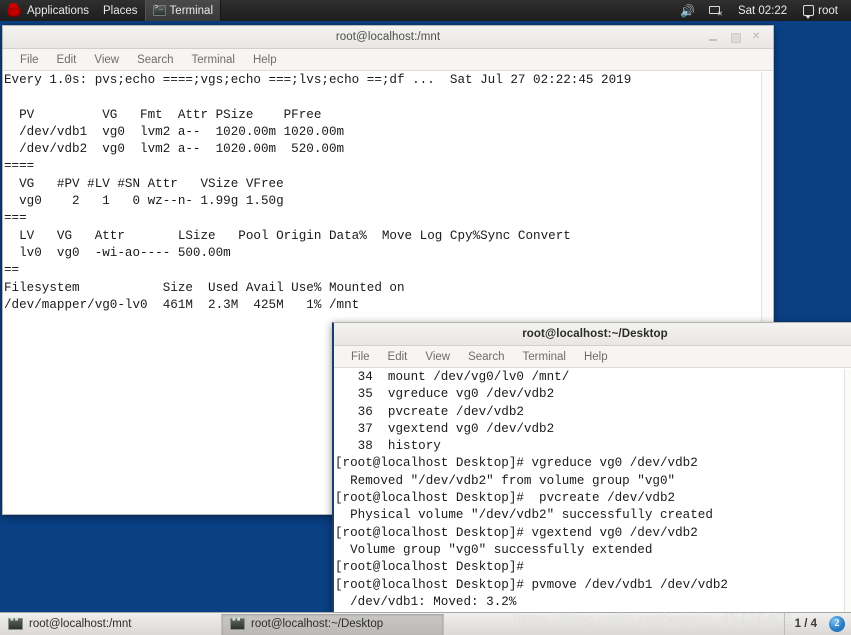  I want to click on workspace-switcher: 1 / 4, so click(805, 623).